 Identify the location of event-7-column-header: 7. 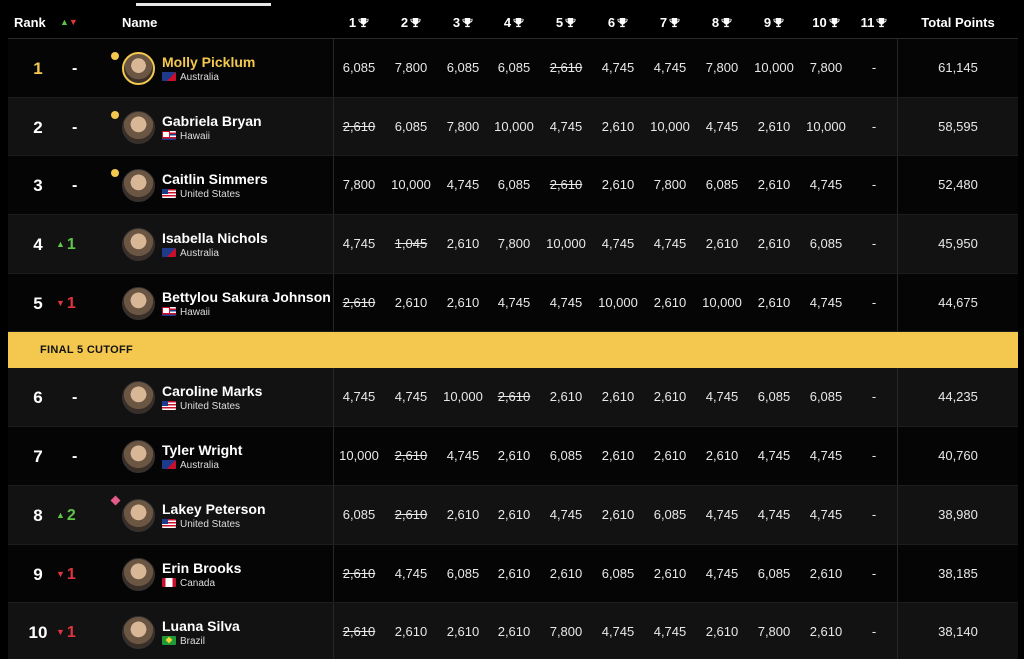
(670, 22).